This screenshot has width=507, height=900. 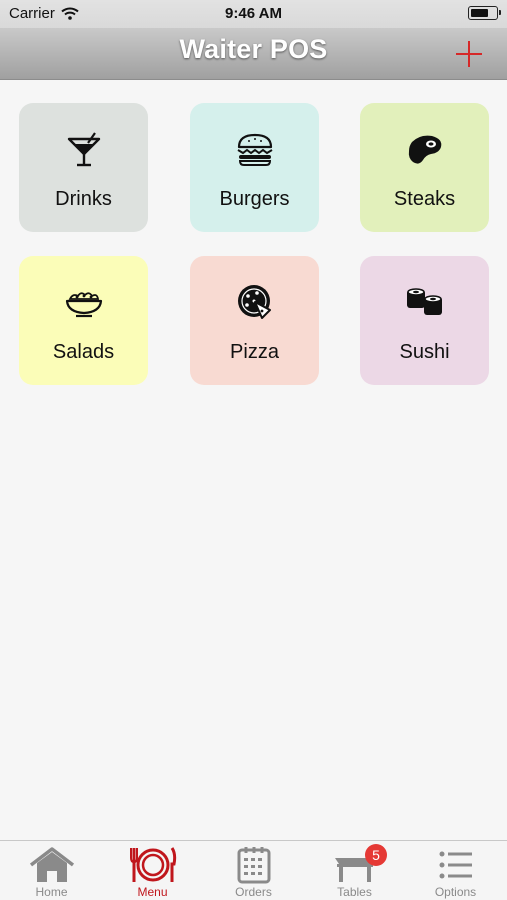 I want to click on tab-home: Home, so click(x=51, y=870).